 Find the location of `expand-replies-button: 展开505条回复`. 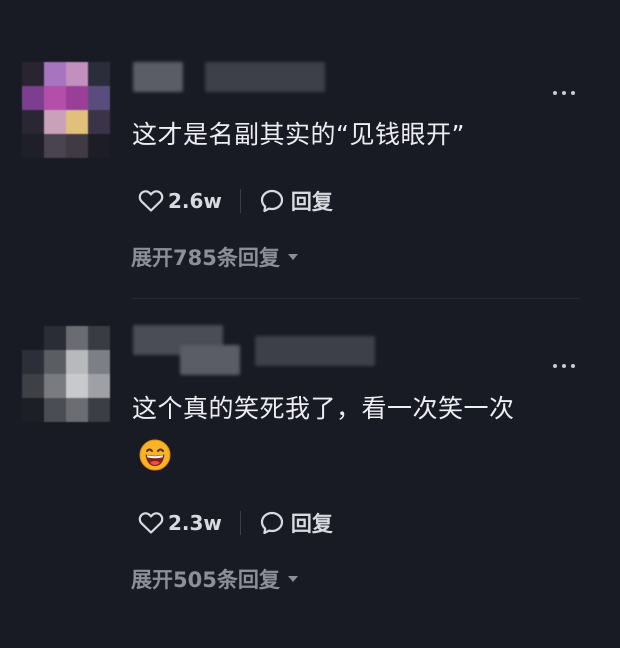

expand-replies-button: 展开505条回复 is located at coordinates (214, 579).